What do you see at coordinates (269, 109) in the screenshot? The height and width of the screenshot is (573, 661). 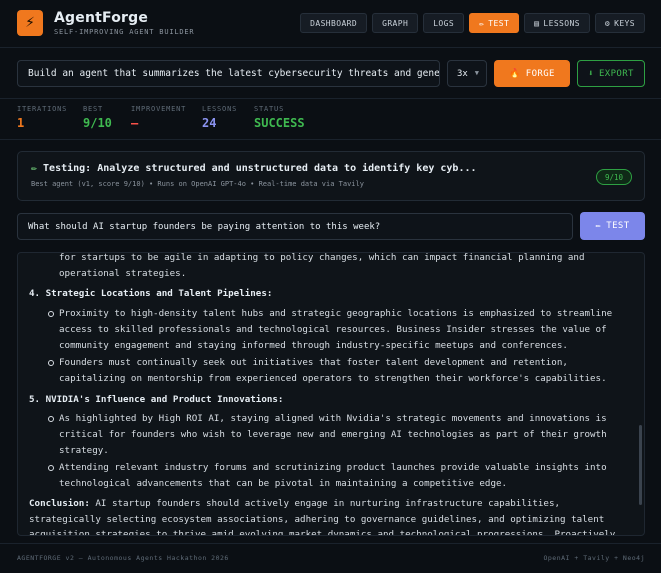 I see `stat-status-label: STATUS` at bounding box center [269, 109].